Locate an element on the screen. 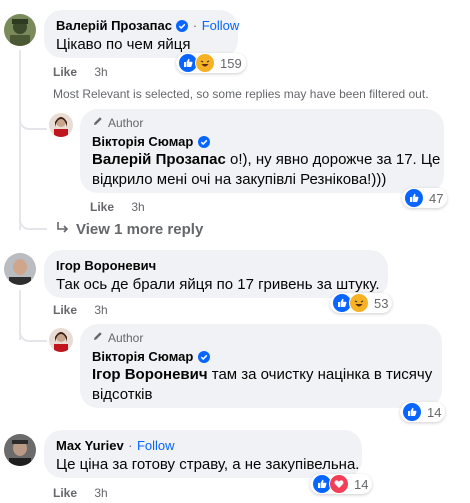  commenter-name: Max Yuriev is located at coordinates (90, 445).